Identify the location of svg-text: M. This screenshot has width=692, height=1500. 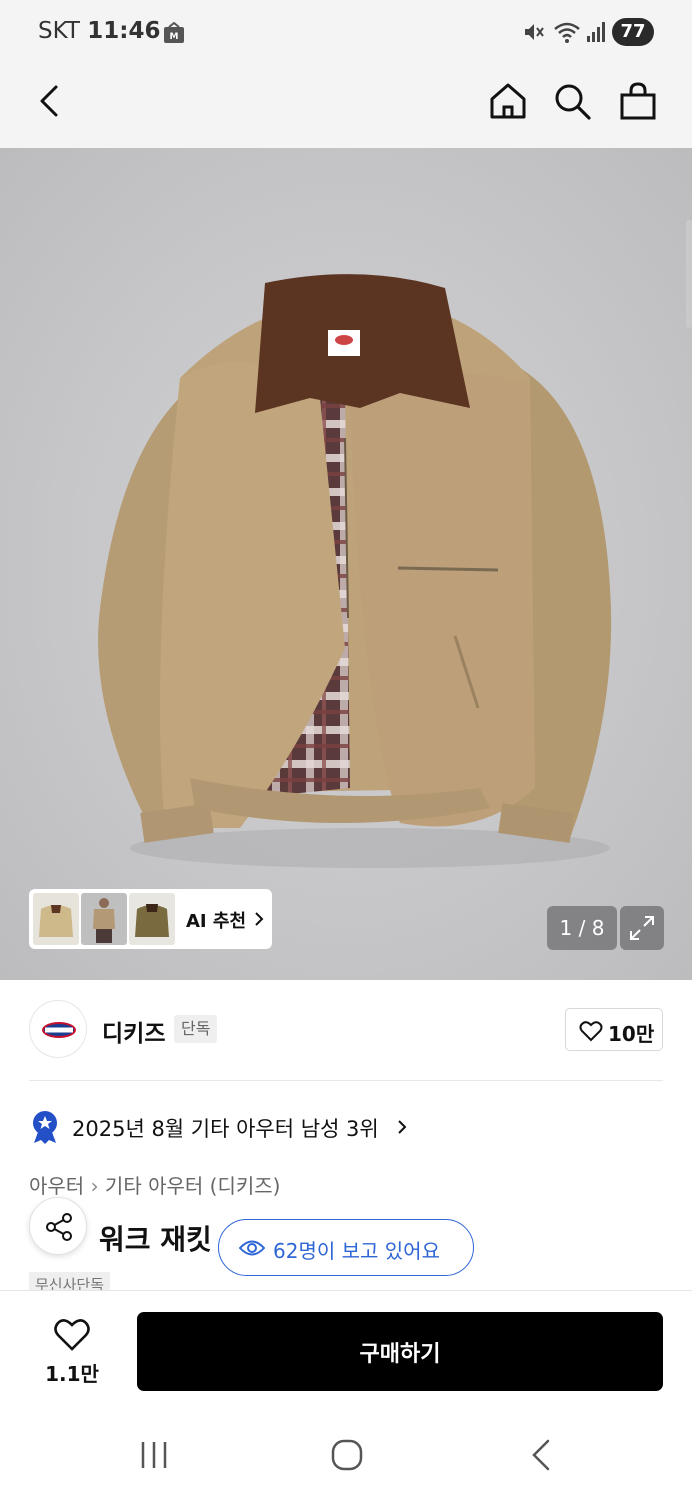
(174, 37).